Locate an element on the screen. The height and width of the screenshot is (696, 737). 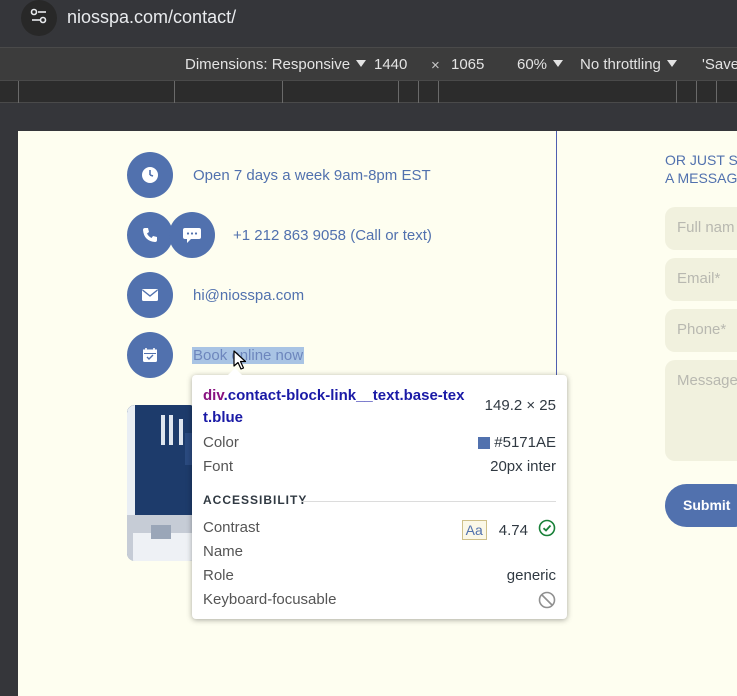
submit-button: Submit is located at coordinates (701, 505).